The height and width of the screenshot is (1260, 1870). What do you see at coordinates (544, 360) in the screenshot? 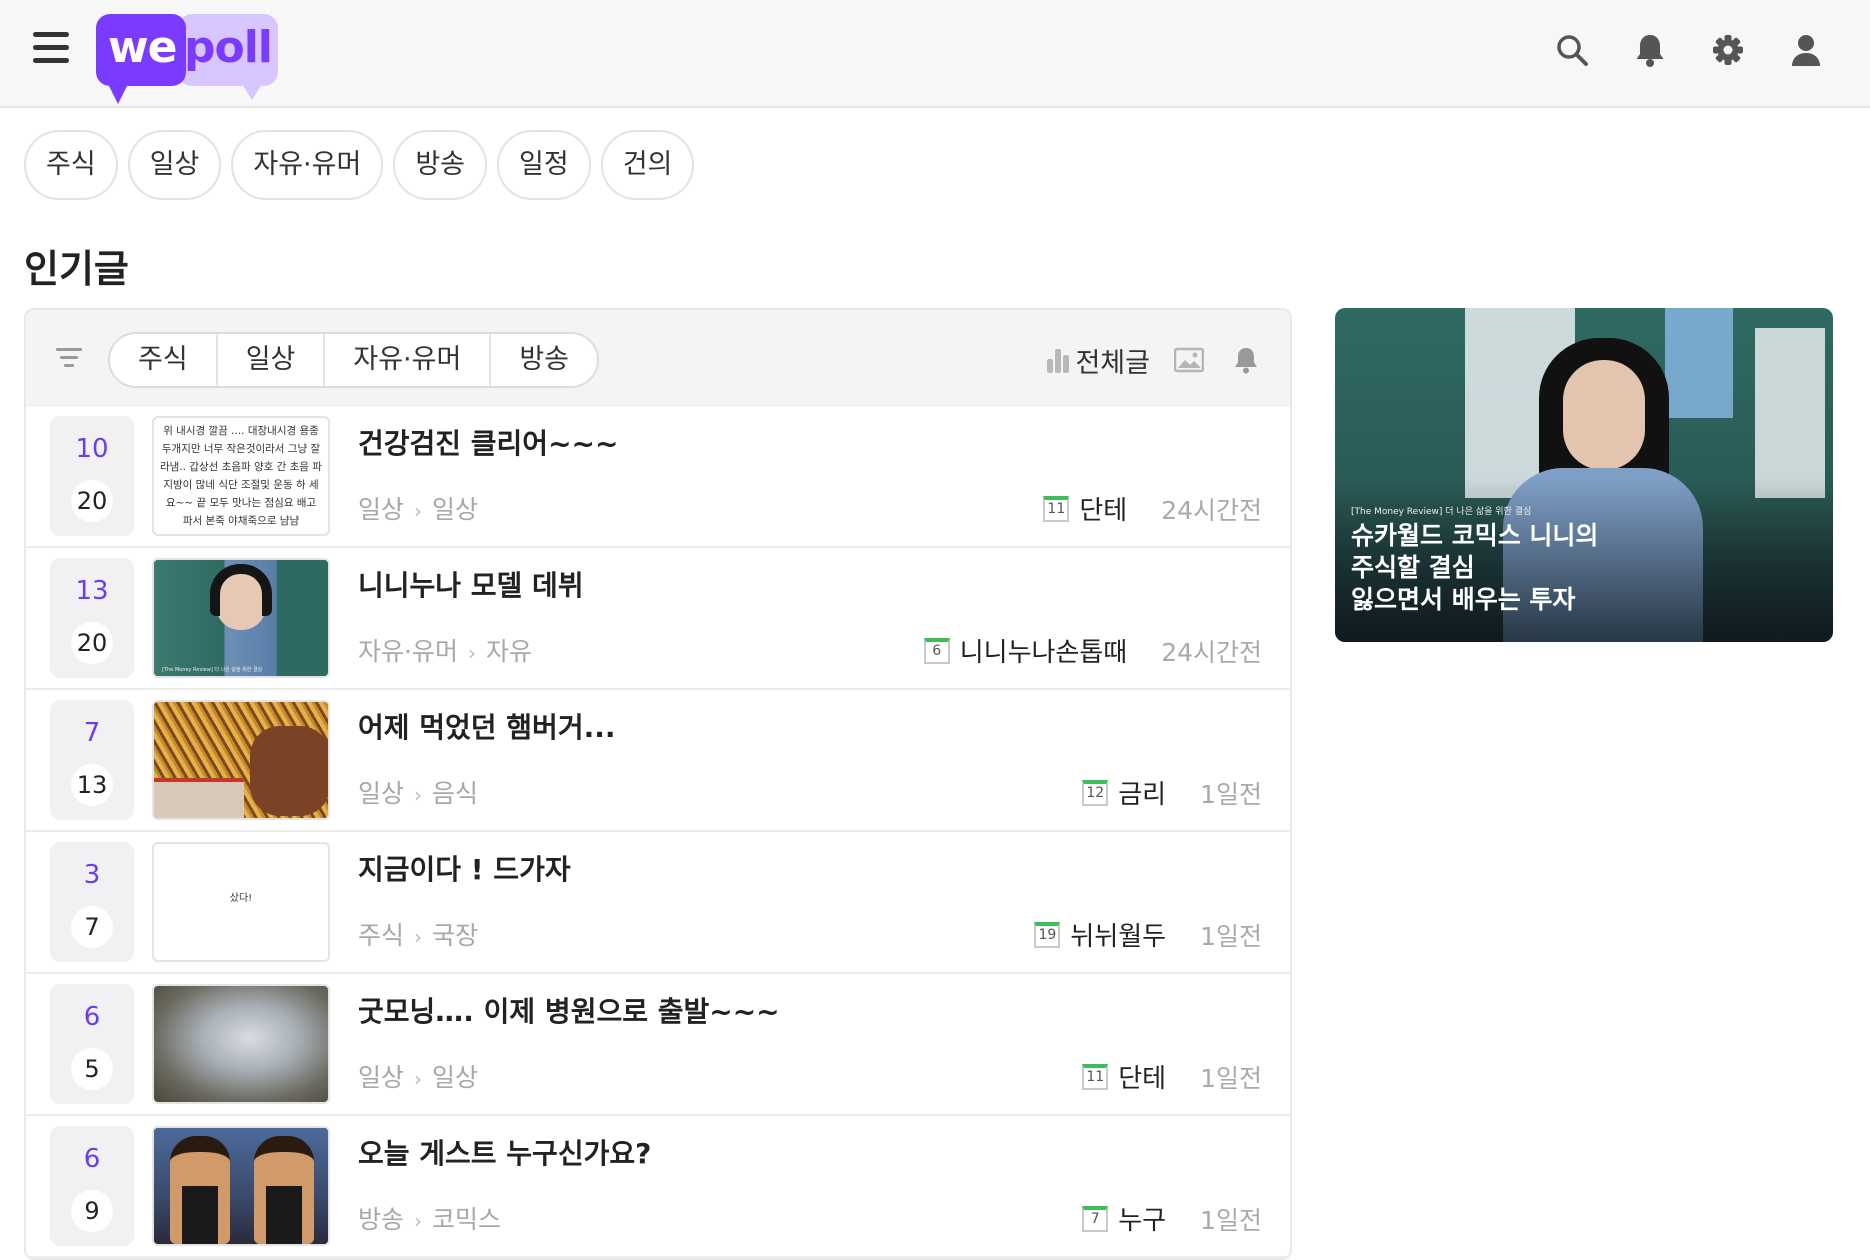
I see `filter-tab-broadcast: 방송` at bounding box center [544, 360].